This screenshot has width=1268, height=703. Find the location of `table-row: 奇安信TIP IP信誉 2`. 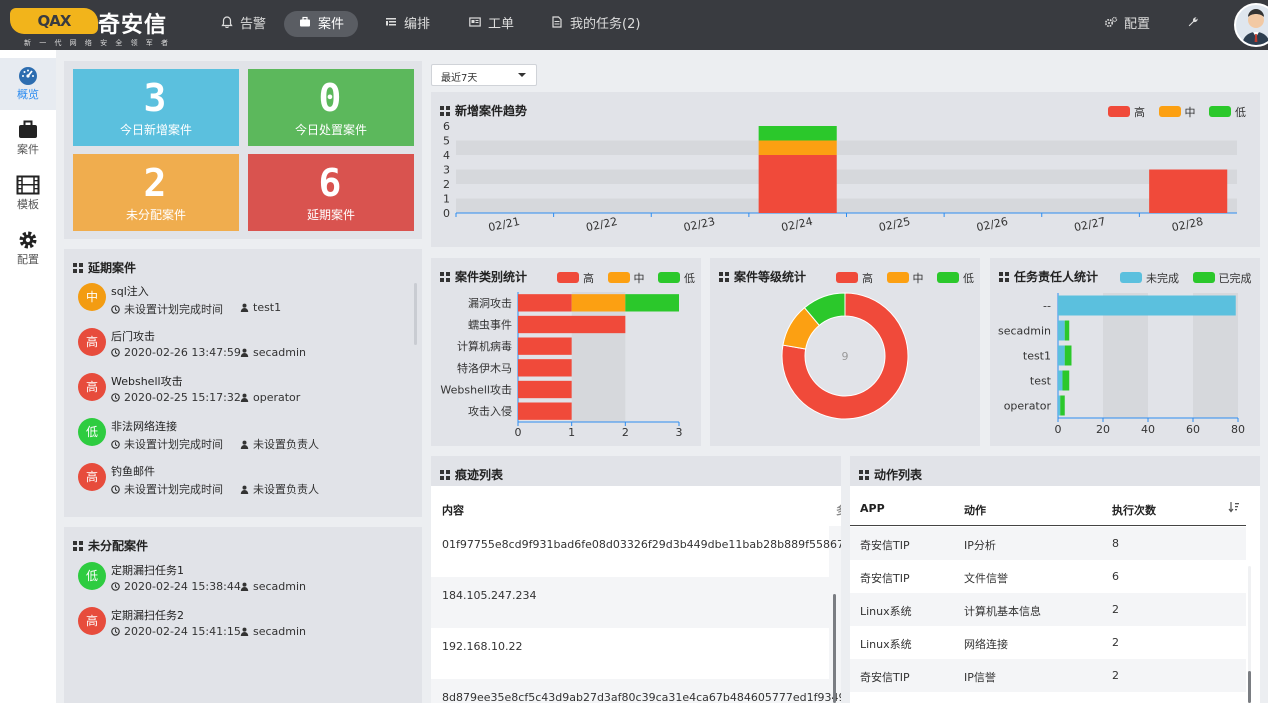

table-row: 奇安信TIP IP信誉 2 is located at coordinates (1048, 675).